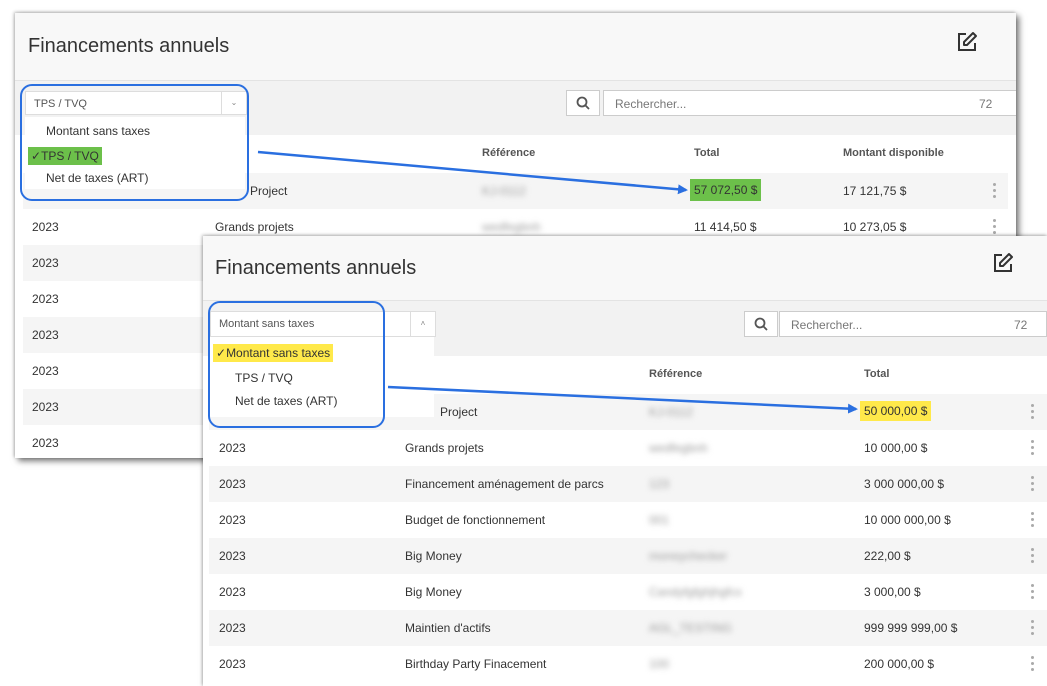 The image size is (1047, 686). Describe the element at coordinates (472, 172) in the screenshot. I see `arrow-to-total-green` at that location.